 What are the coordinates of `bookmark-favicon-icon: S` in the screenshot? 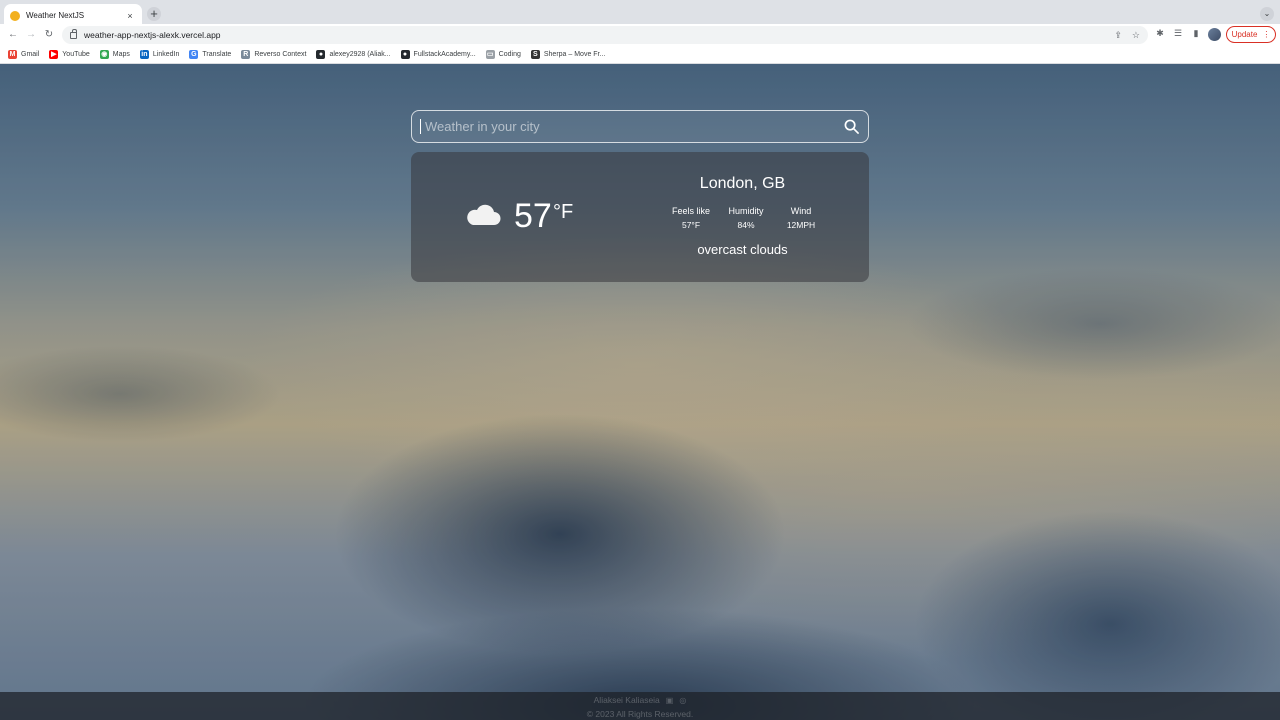 It's located at (535, 54).